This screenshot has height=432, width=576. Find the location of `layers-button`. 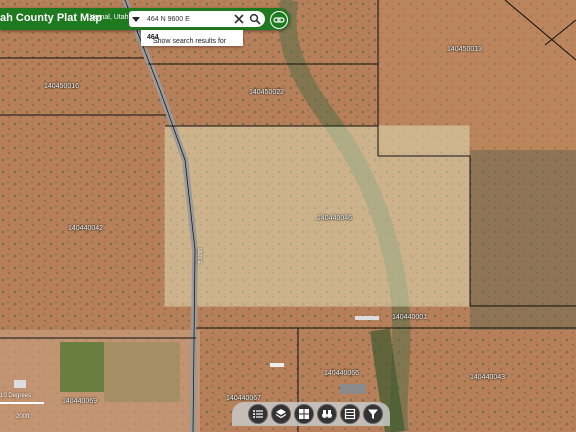

layers-button is located at coordinates (281, 414).